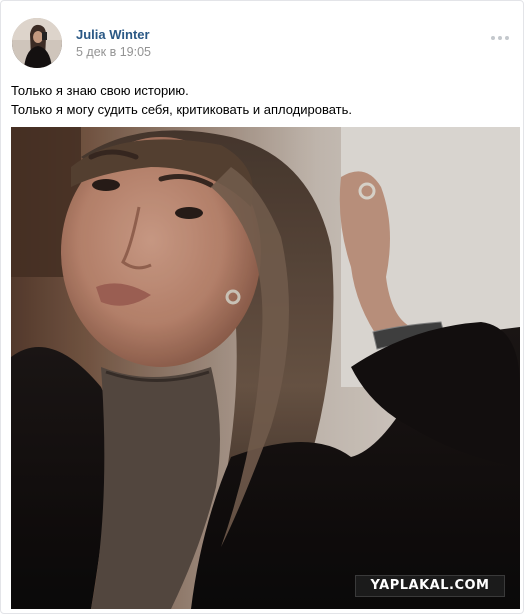 This screenshot has height=614, width=524. Describe the element at coordinates (113, 52) in the screenshot. I see `post-date: 5 дек в 19:05` at that location.